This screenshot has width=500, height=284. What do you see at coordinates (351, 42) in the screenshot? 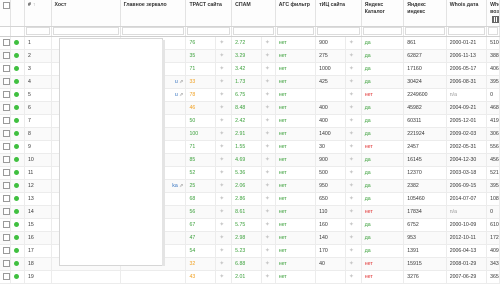
I see `trend-arrow-icon: ✦` at bounding box center [351, 42].